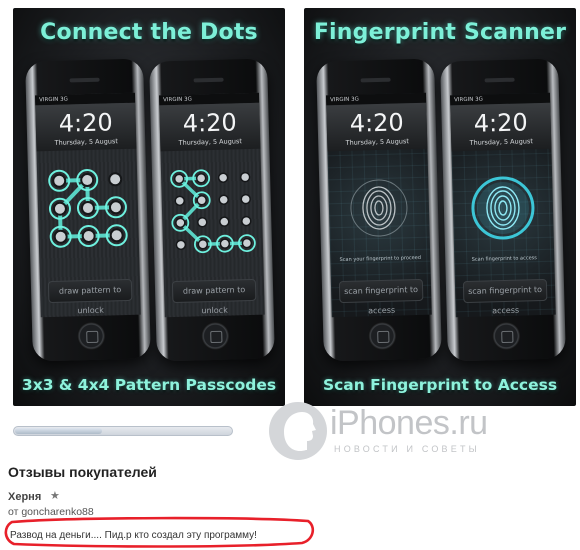 The height and width of the screenshot is (550, 580). What do you see at coordinates (298, 431) in the screenshot?
I see `head-profile-logo-icon` at bounding box center [298, 431].